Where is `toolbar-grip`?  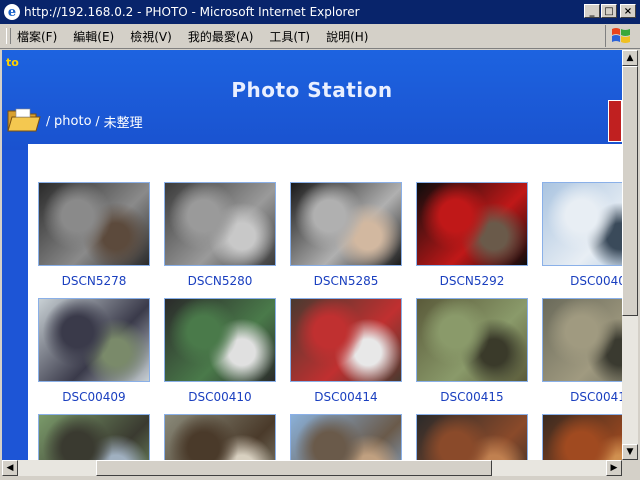 toolbar-grip is located at coordinates (8, 36).